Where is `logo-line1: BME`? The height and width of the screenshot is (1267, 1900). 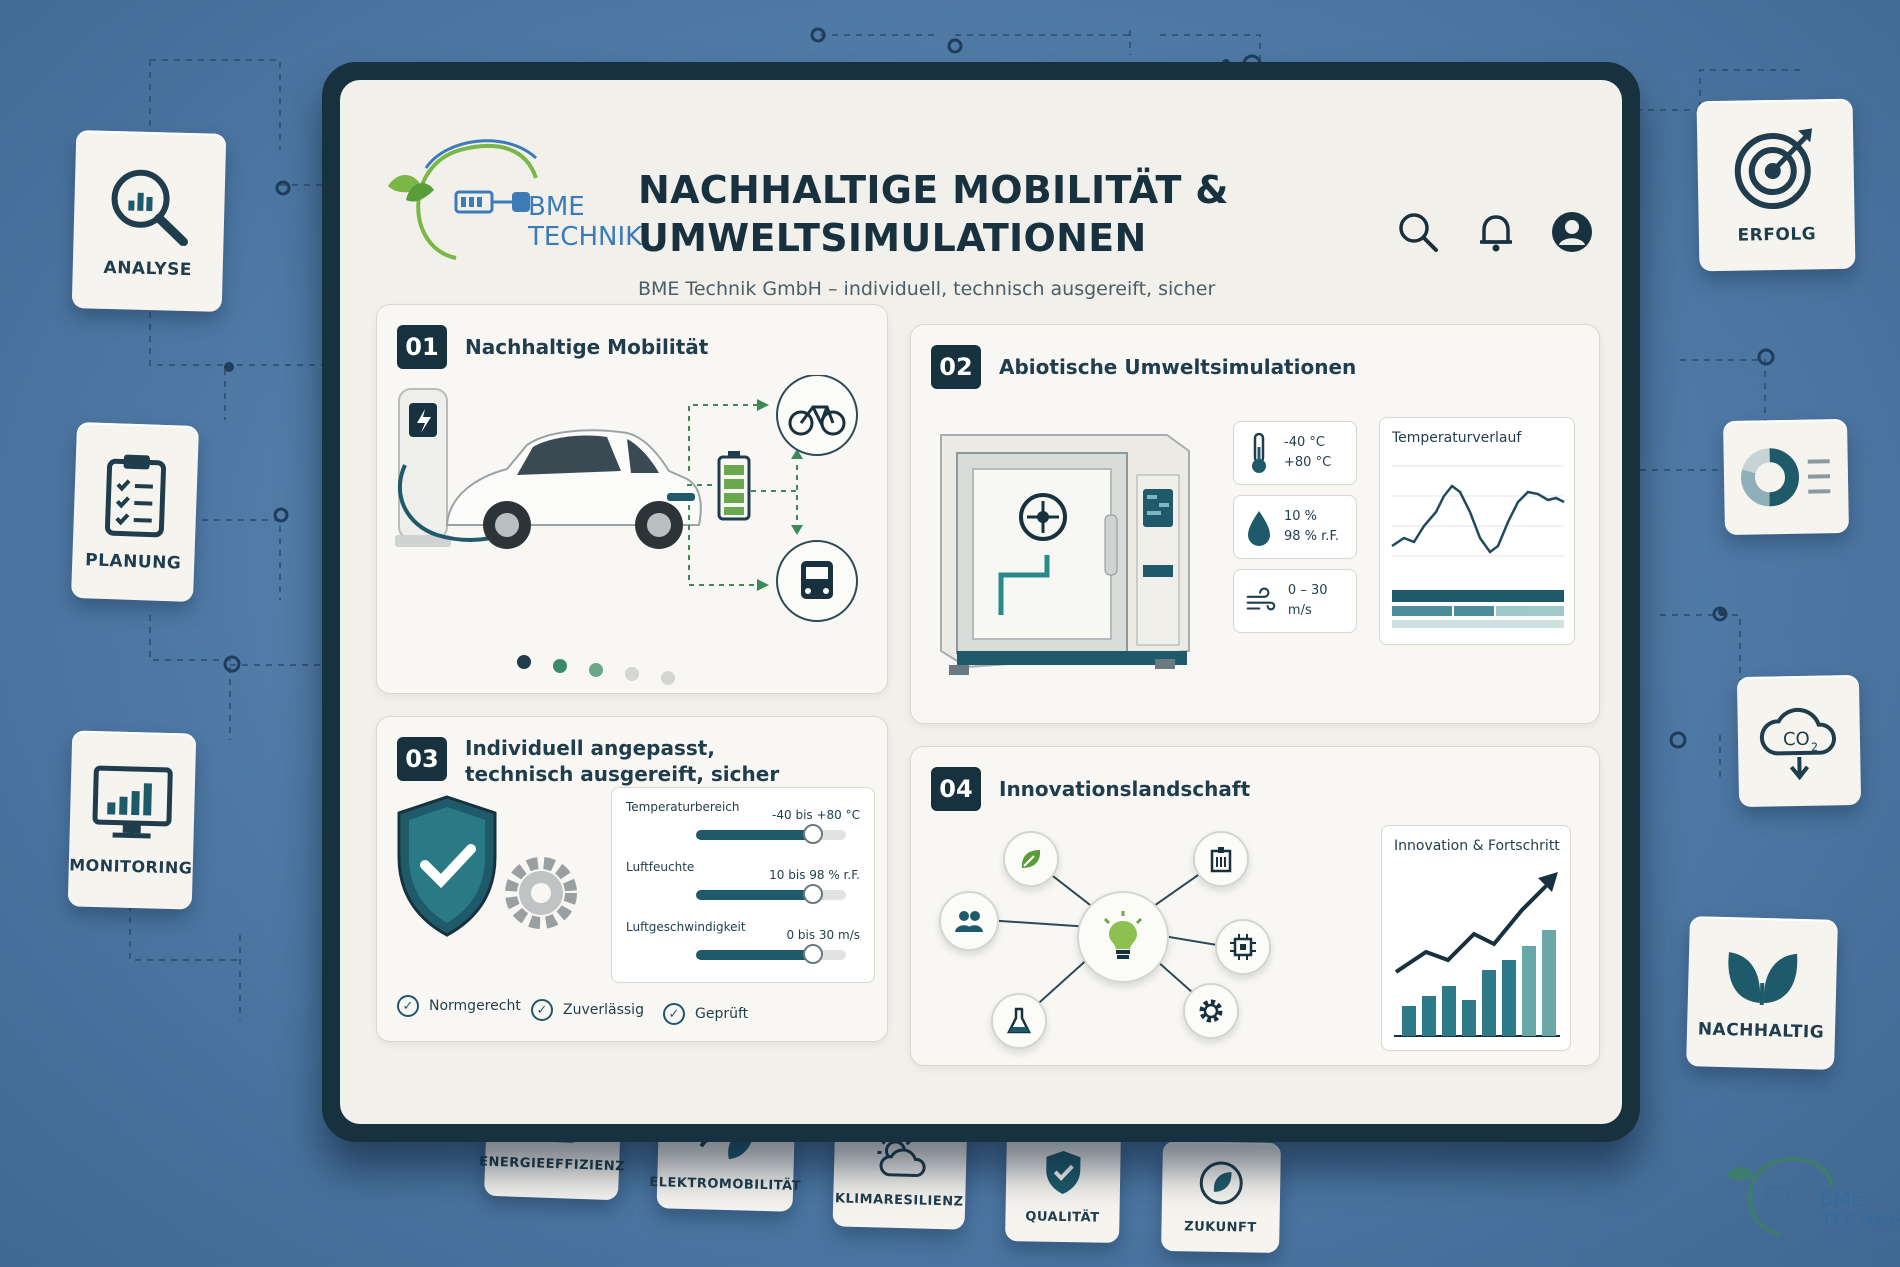 logo-line1: BME is located at coordinates (556, 207).